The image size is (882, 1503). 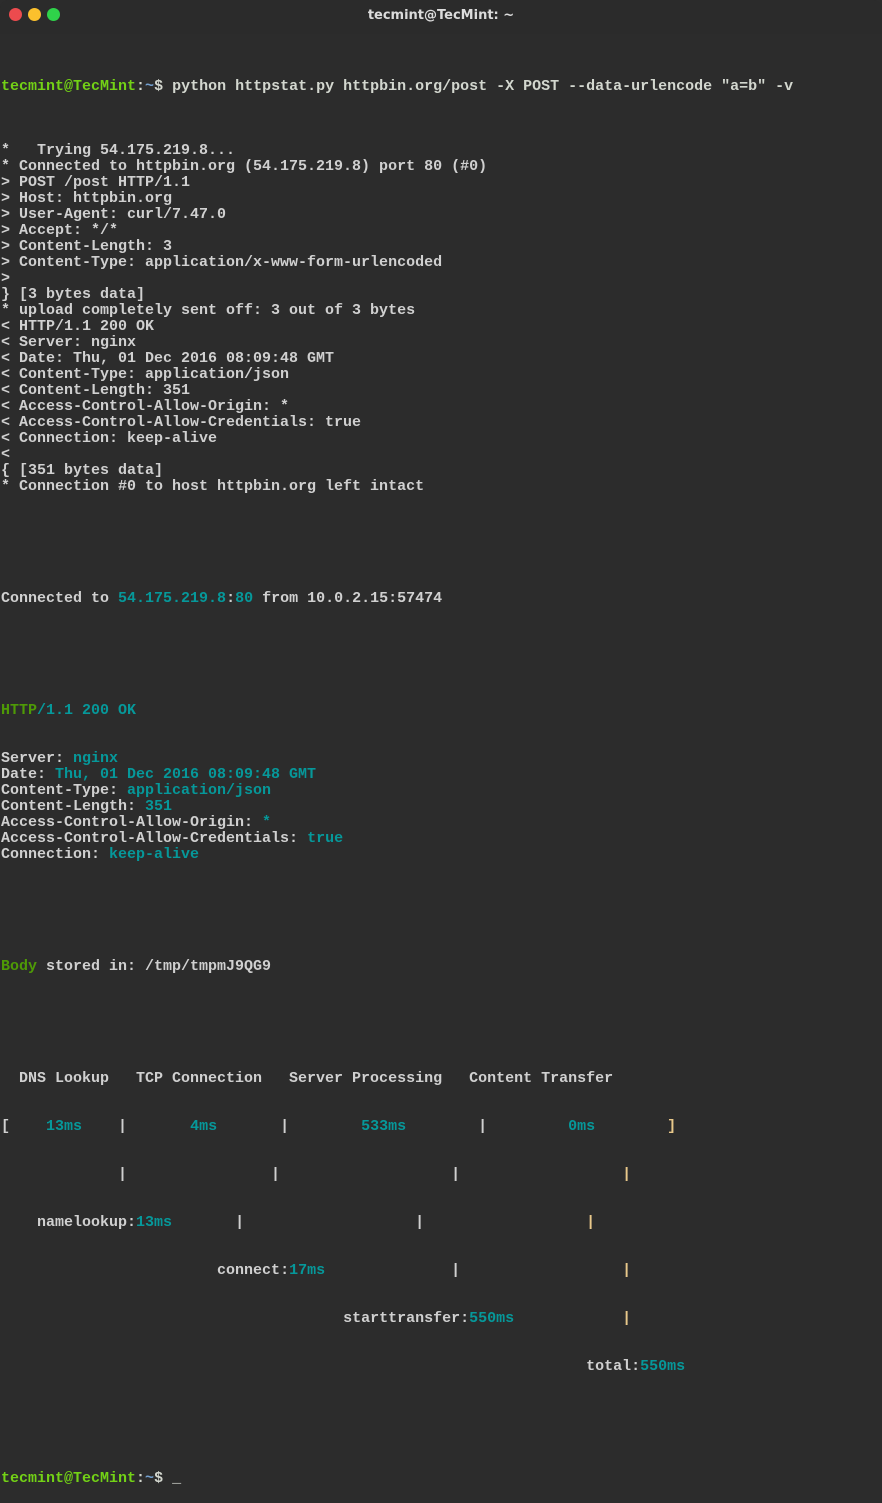 I want to click on body-line: Body stored in: /tmp/tmpmJ9QG9, so click(x=136, y=966).